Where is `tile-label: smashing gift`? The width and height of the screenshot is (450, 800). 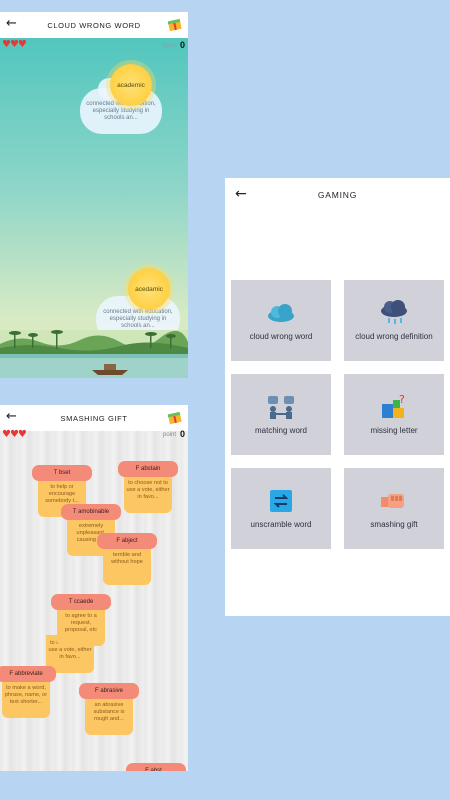 tile-label: smashing gift is located at coordinates (394, 524).